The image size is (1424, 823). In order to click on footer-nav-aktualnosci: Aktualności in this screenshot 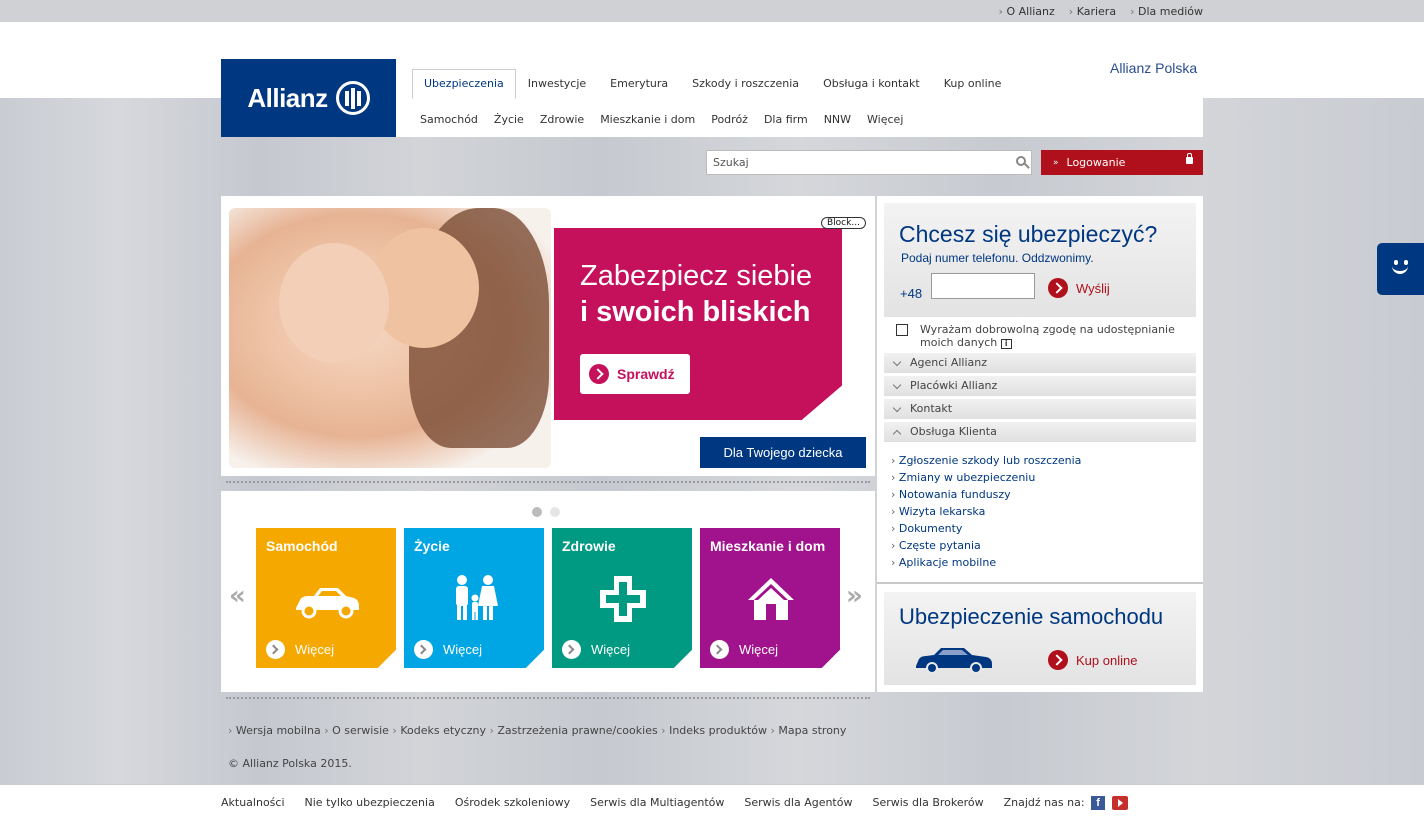, I will do `click(253, 803)`.